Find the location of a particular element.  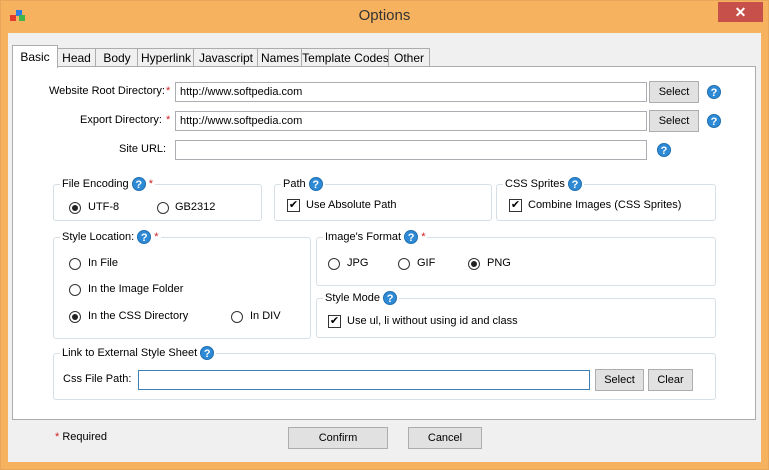

radio-png is located at coordinates (474, 264).